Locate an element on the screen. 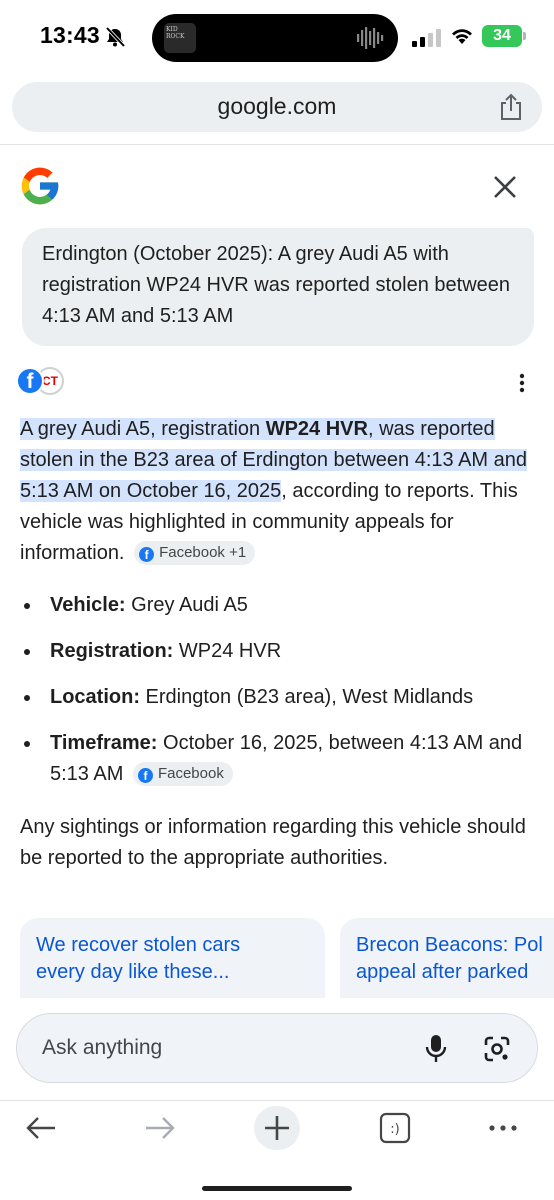  list-item-label: Registration: is located at coordinates (112, 651).